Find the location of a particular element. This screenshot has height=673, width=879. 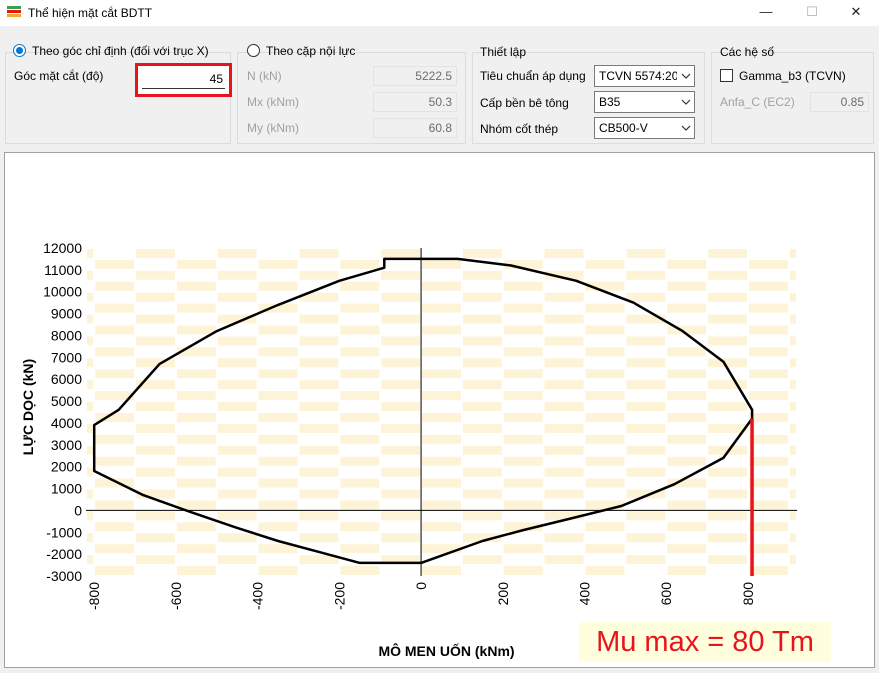

mx-label: Mx (kNm) is located at coordinates (273, 102).